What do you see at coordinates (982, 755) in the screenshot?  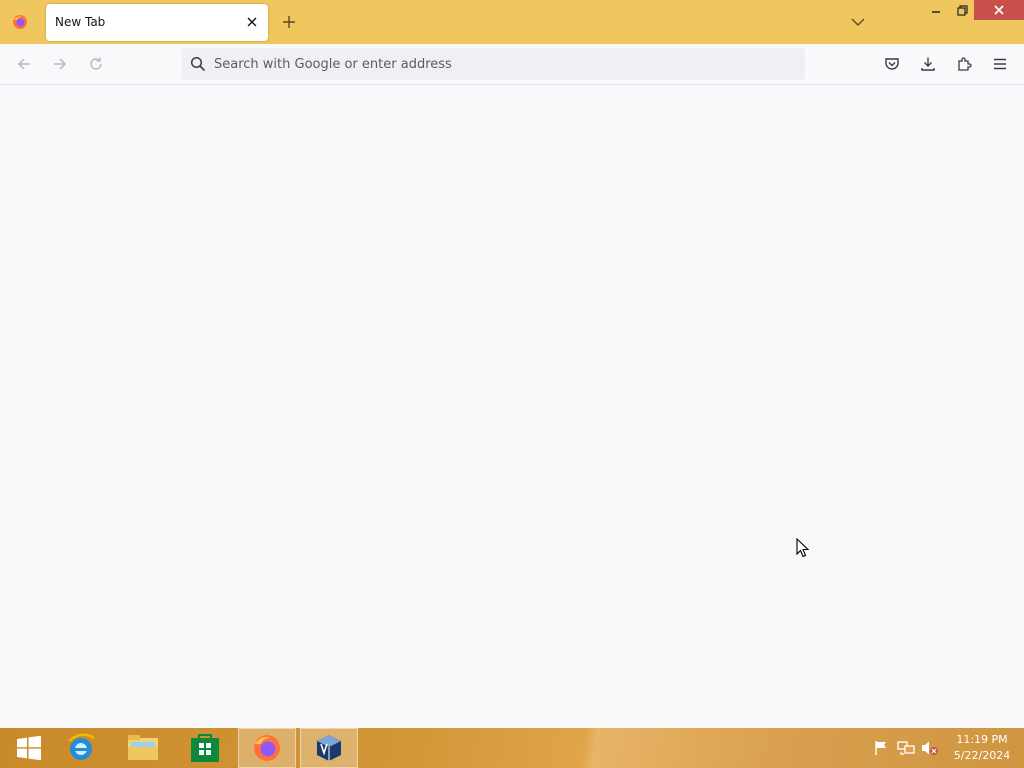 I see `clock-date: 5/22/2024` at bounding box center [982, 755].